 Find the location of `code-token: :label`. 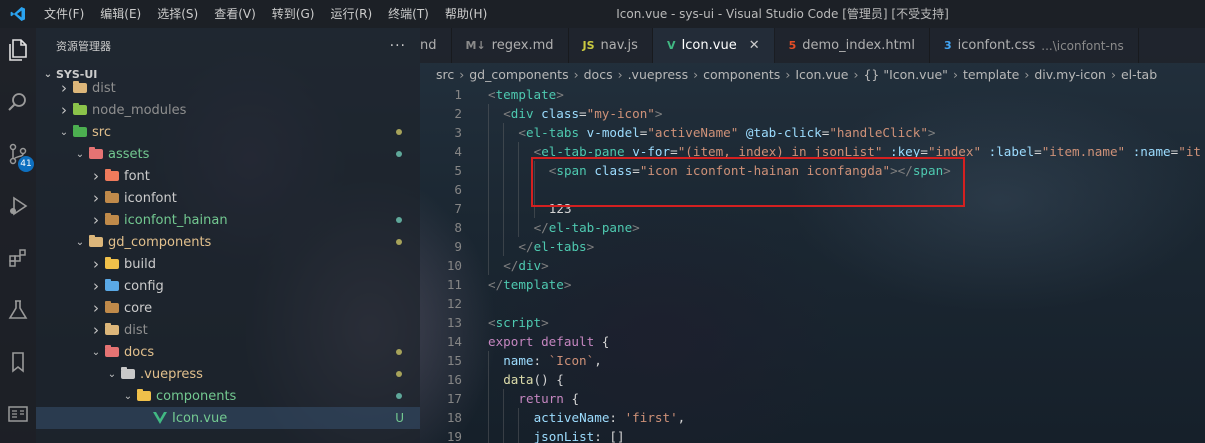

code-token: :label is located at coordinates (1011, 151).